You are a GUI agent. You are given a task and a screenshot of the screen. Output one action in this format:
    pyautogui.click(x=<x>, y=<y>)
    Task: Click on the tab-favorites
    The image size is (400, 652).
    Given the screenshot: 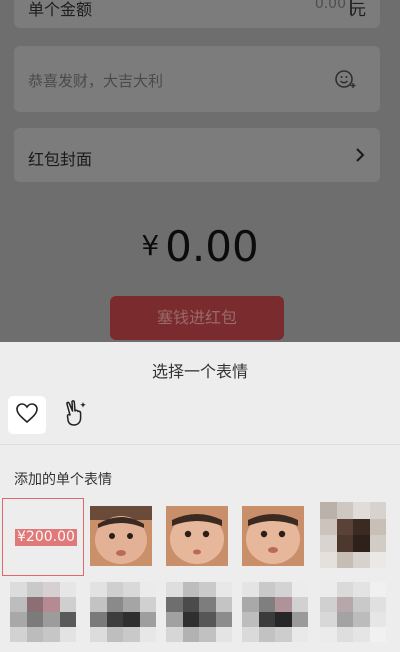 What is the action you would take?
    pyautogui.click(x=27, y=415)
    